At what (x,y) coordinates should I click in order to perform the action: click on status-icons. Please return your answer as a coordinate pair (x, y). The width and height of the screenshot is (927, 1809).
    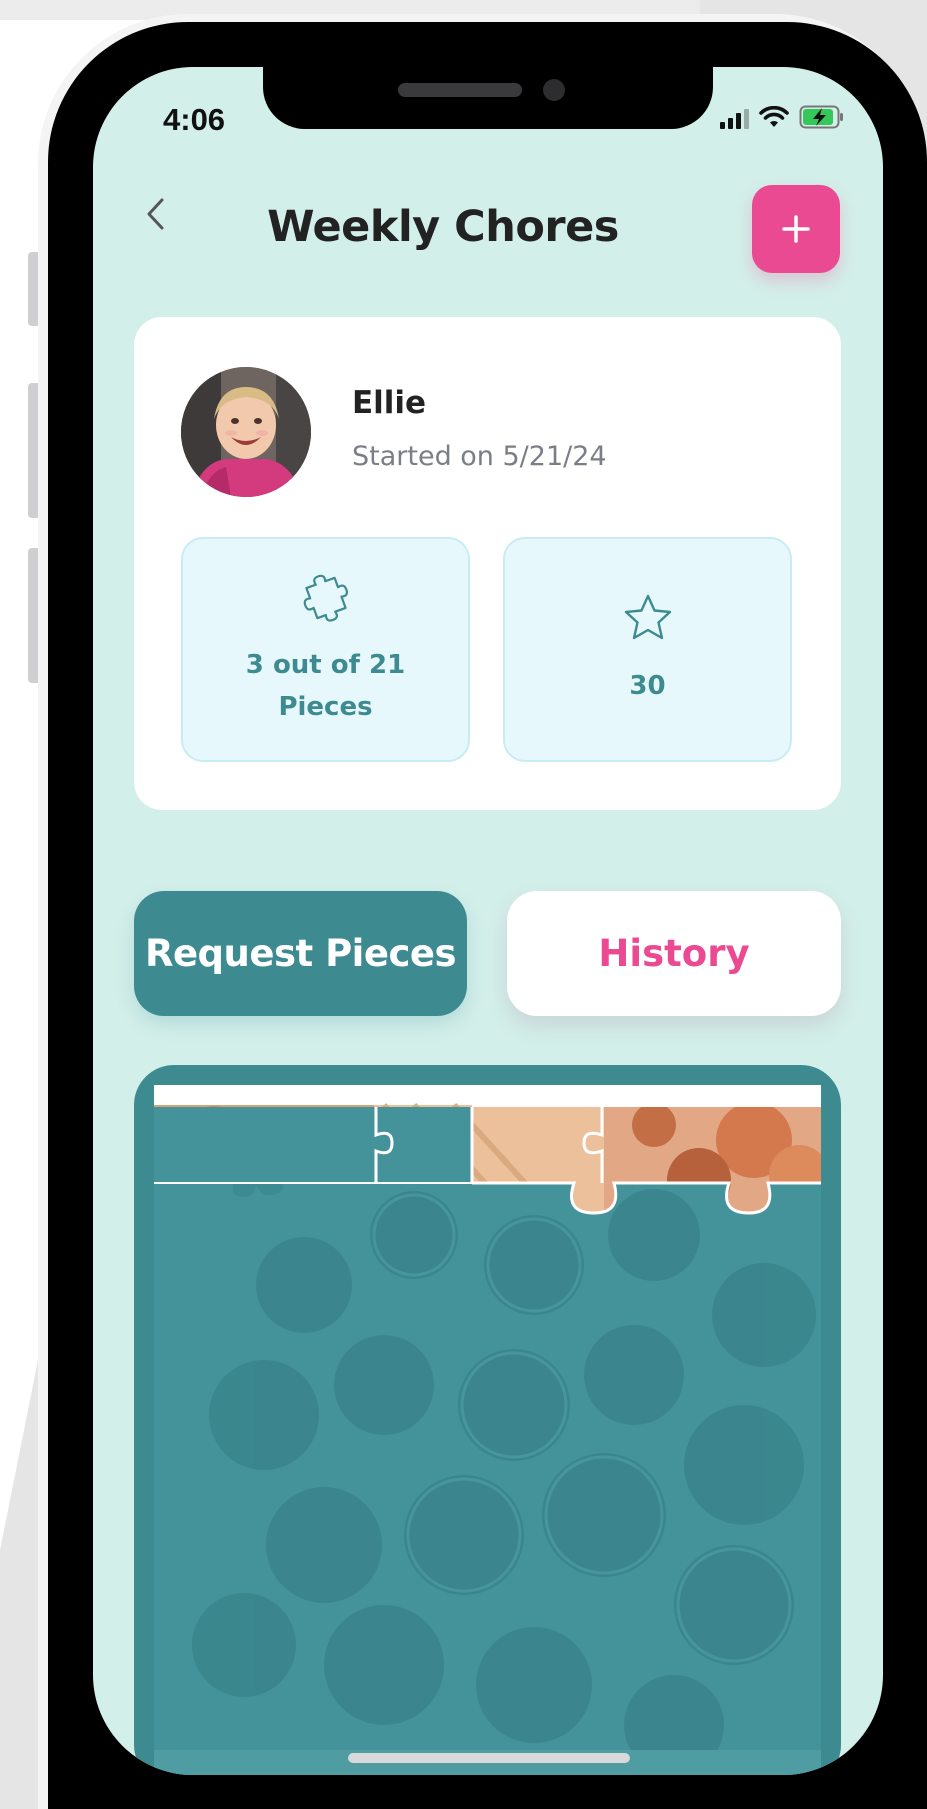
    Looking at the image, I should click on (782, 117).